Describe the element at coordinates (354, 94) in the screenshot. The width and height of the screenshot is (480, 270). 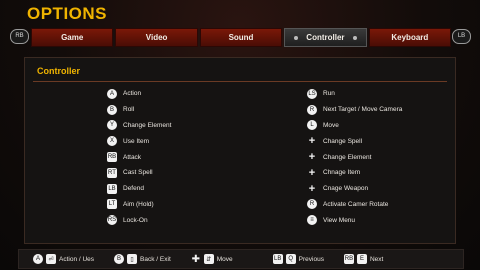
I see `binding-row: LS Run` at that location.